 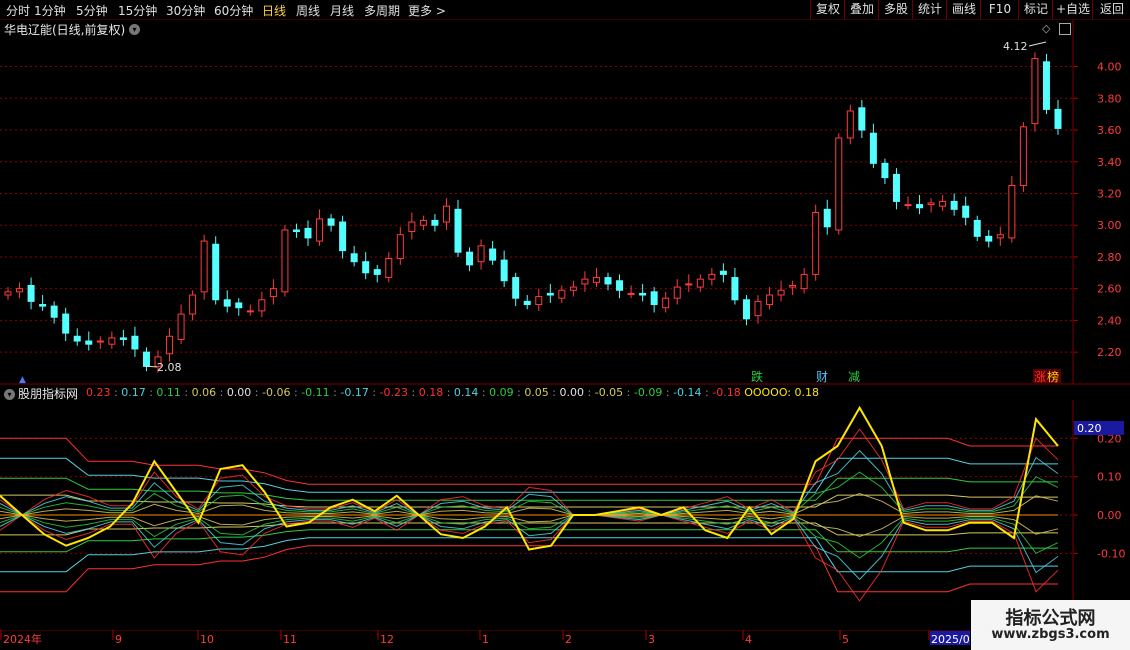 What do you see at coordinates (427, 10) in the screenshot?
I see `period-tab-more: 更多 >` at bounding box center [427, 10].